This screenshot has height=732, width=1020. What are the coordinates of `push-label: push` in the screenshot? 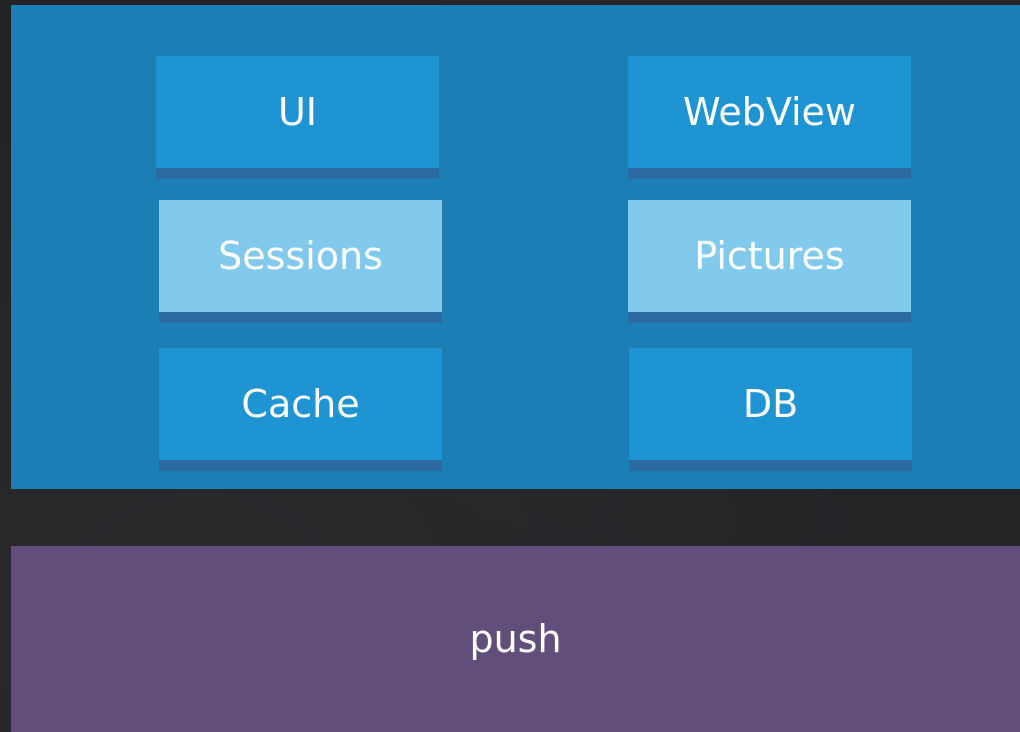 It's located at (515, 639).